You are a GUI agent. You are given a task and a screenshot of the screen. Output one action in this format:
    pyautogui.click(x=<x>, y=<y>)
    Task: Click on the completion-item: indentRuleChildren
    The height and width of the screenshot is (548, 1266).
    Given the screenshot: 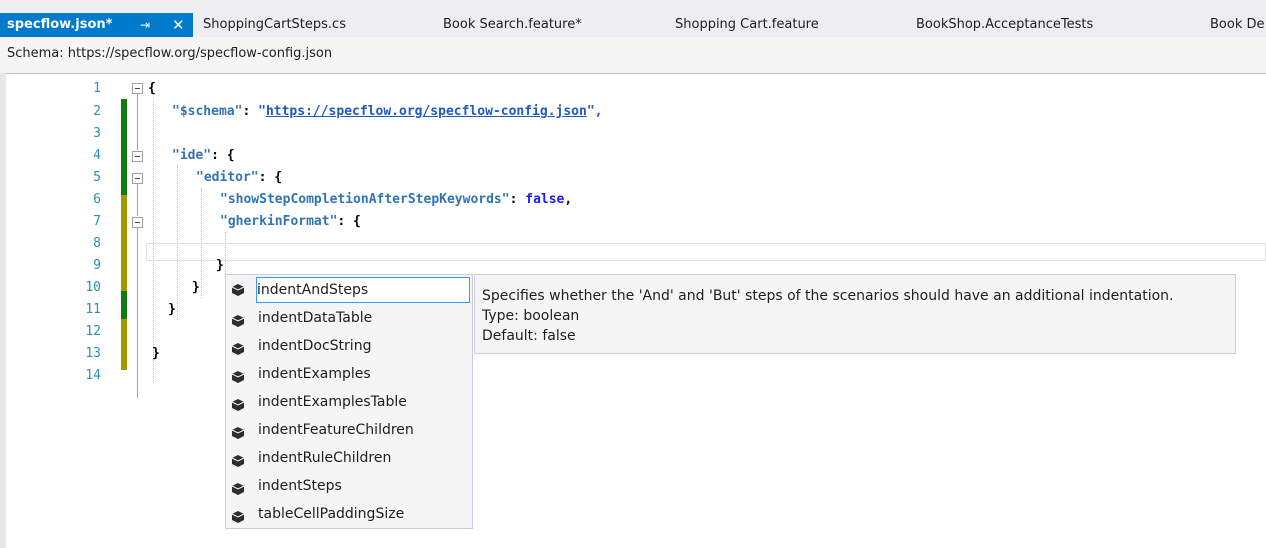 What is the action you would take?
    pyautogui.click(x=349, y=458)
    